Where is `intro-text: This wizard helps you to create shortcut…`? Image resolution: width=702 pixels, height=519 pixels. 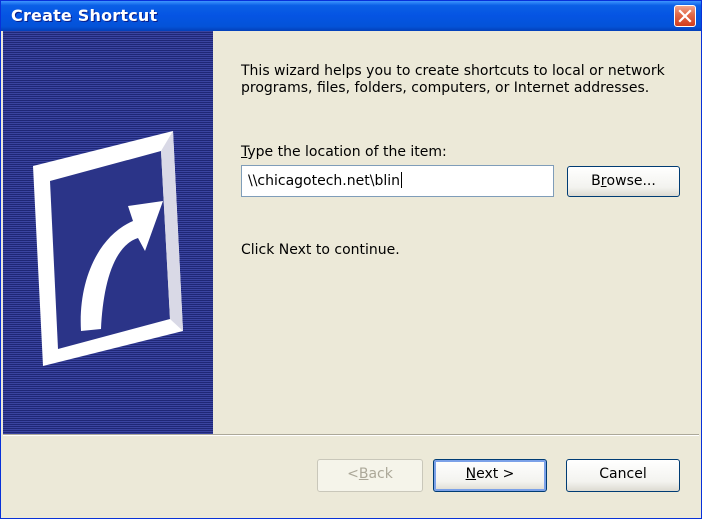 intro-text: This wizard helps you to create shortcut… is located at coordinates (453, 79).